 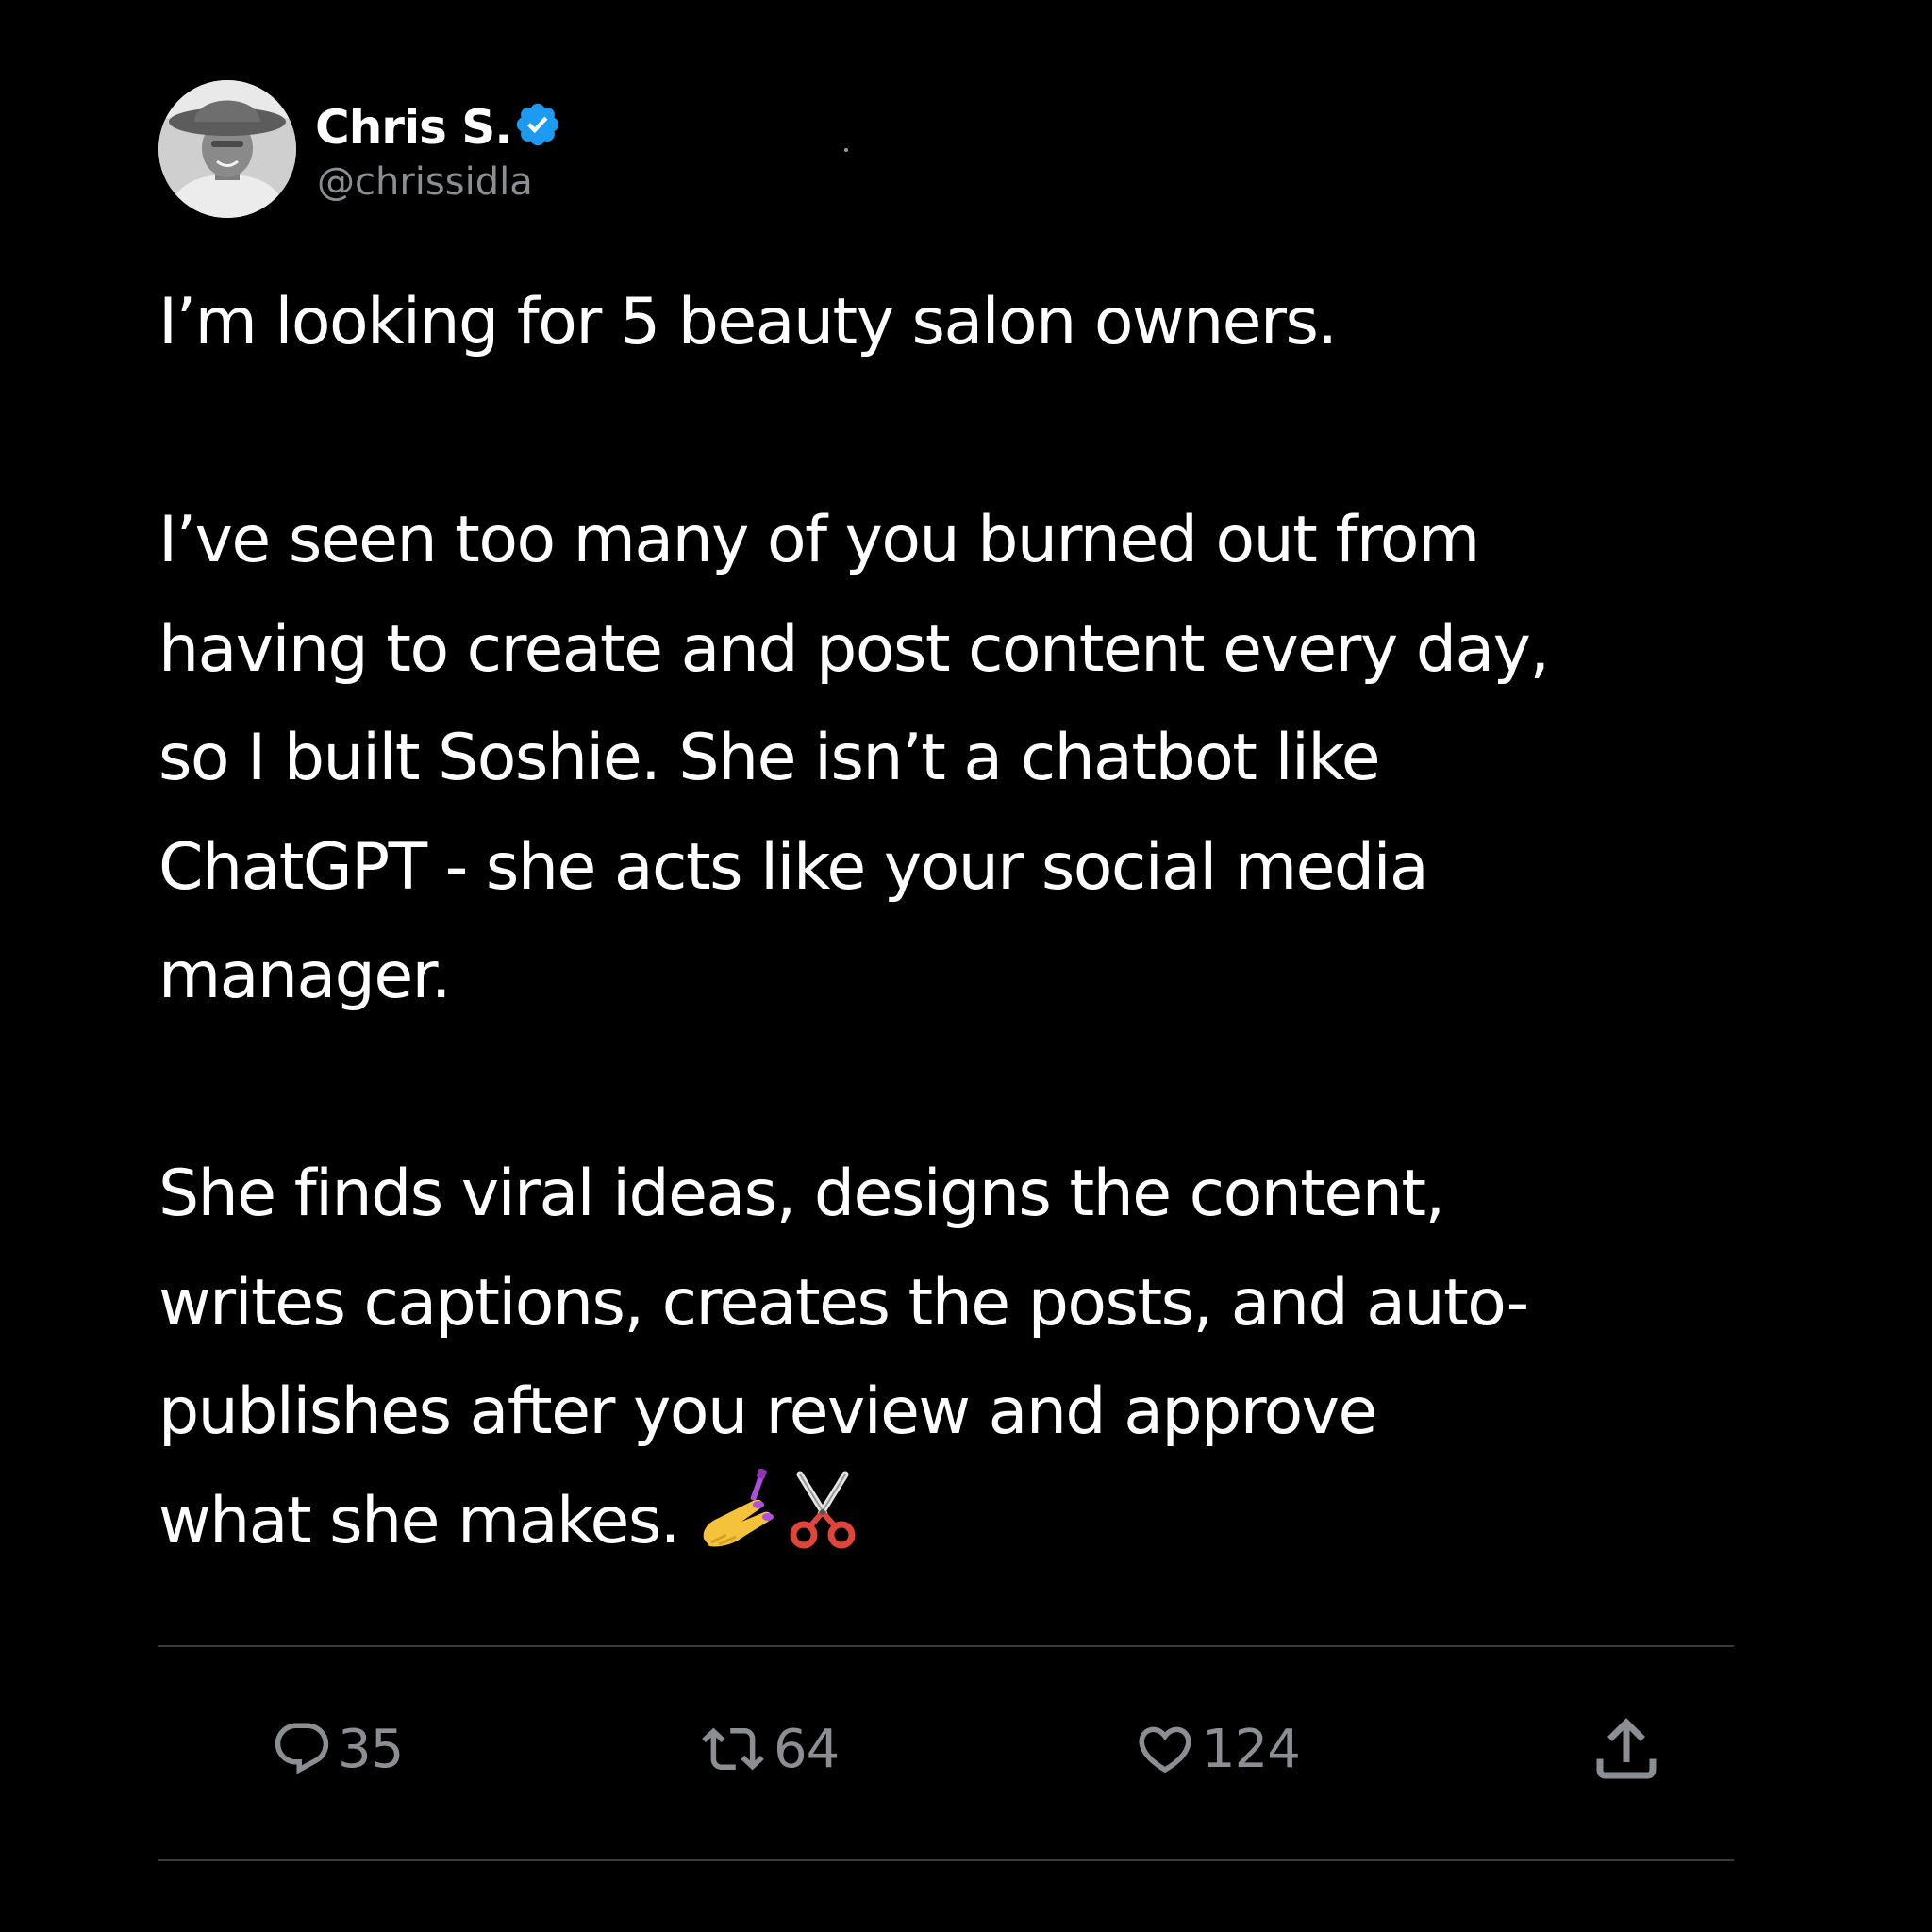 What do you see at coordinates (302, 1748) in the screenshot?
I see `reply-icon` at bounding box center [302, 1748].